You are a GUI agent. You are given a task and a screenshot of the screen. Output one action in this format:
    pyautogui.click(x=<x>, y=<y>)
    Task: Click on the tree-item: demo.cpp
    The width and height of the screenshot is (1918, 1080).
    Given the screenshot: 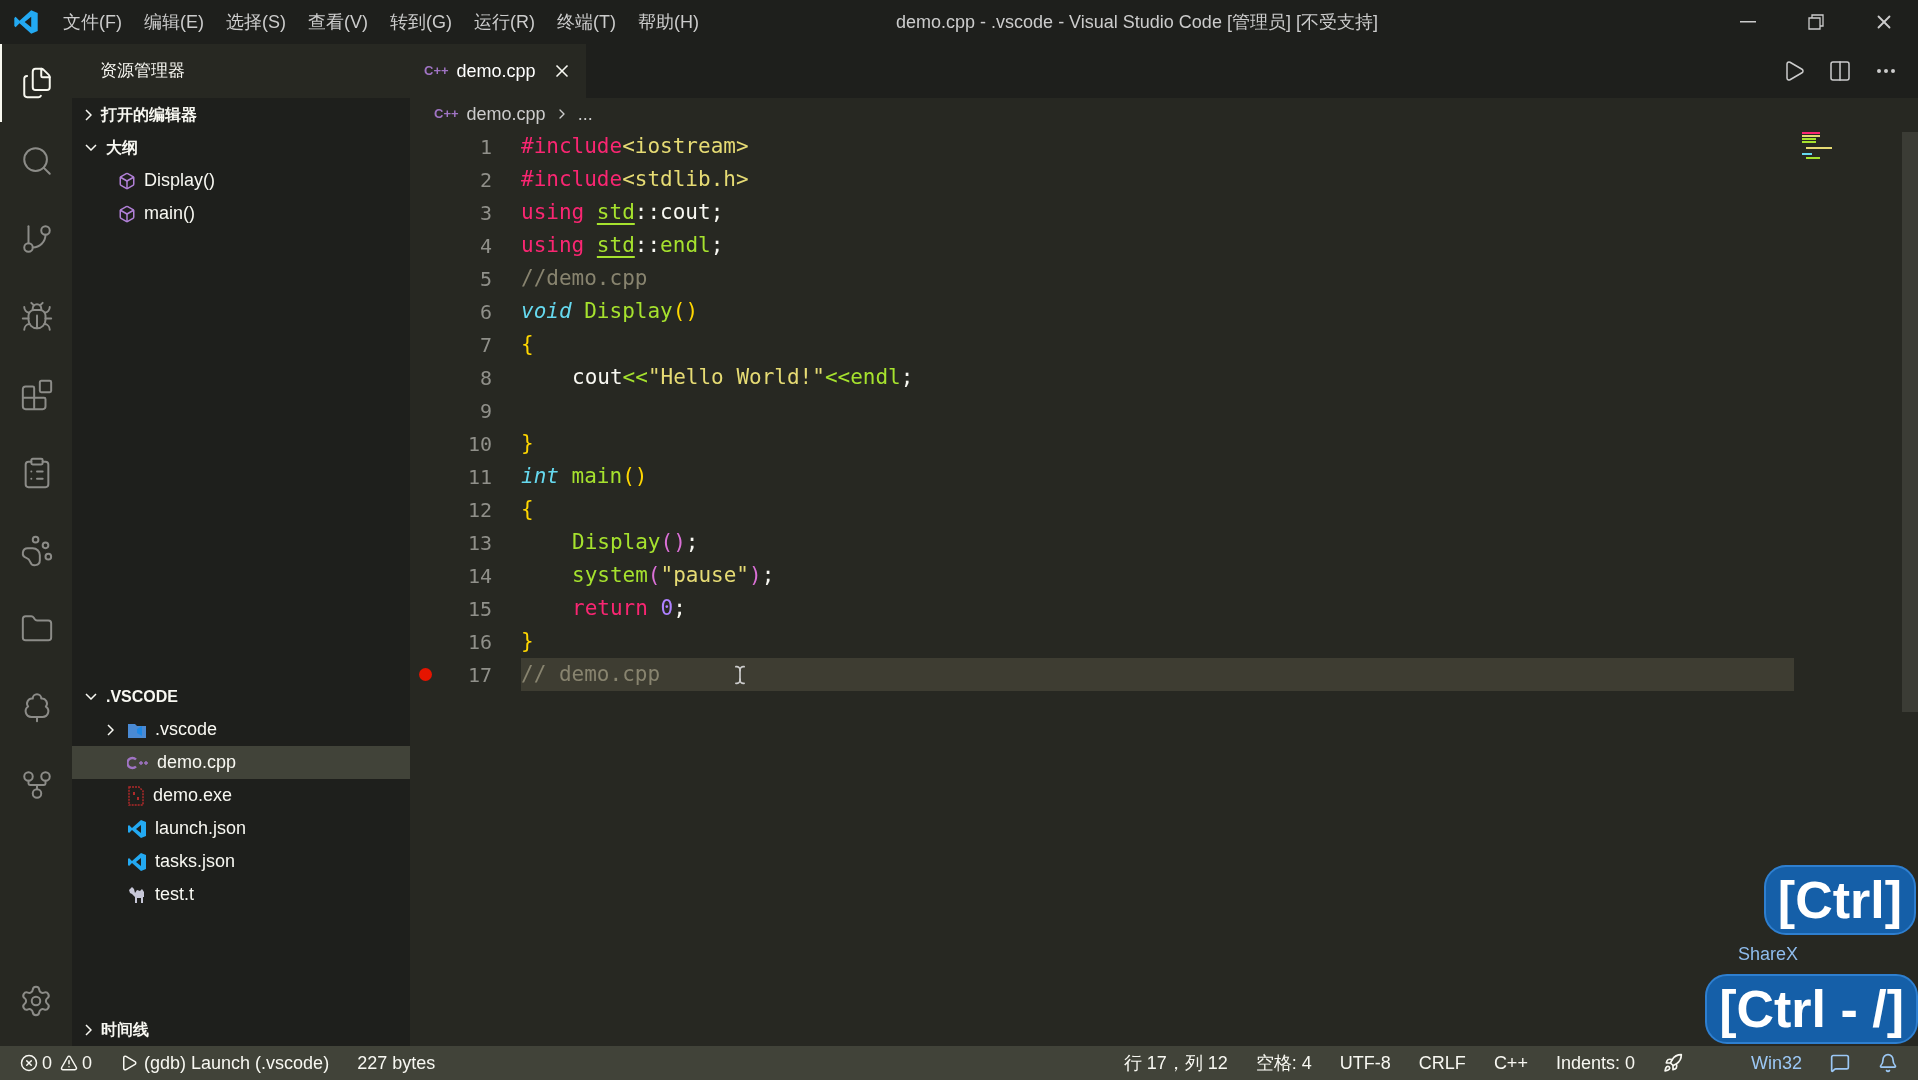 What is the action you would take?
    pyautogui.click(x=241, y=762)
    